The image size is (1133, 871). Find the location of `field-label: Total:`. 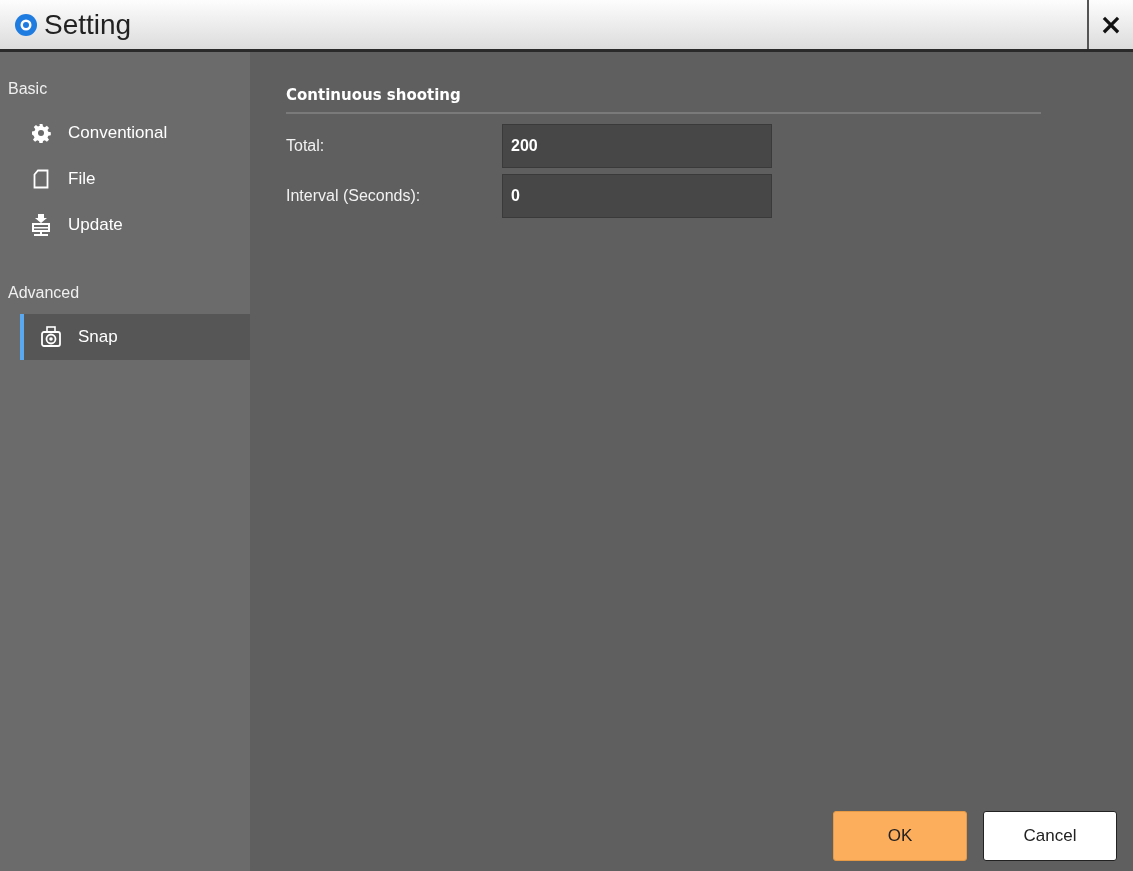

field-label: Total: is located at coordinates (306, 146).